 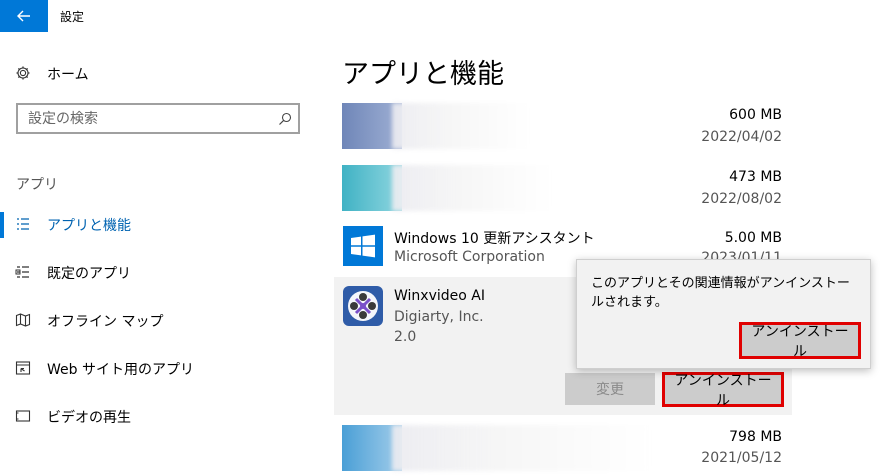 I want to click on window-title: 設定, so click(x=72, y=17).